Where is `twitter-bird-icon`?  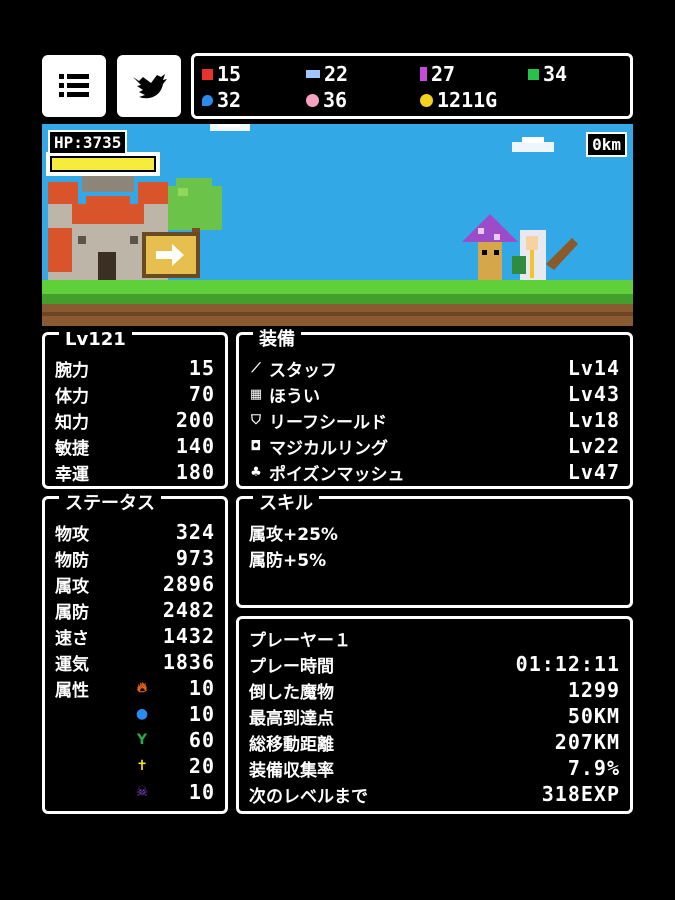 twitter-bird-icon is located at coordinates (150, 86).